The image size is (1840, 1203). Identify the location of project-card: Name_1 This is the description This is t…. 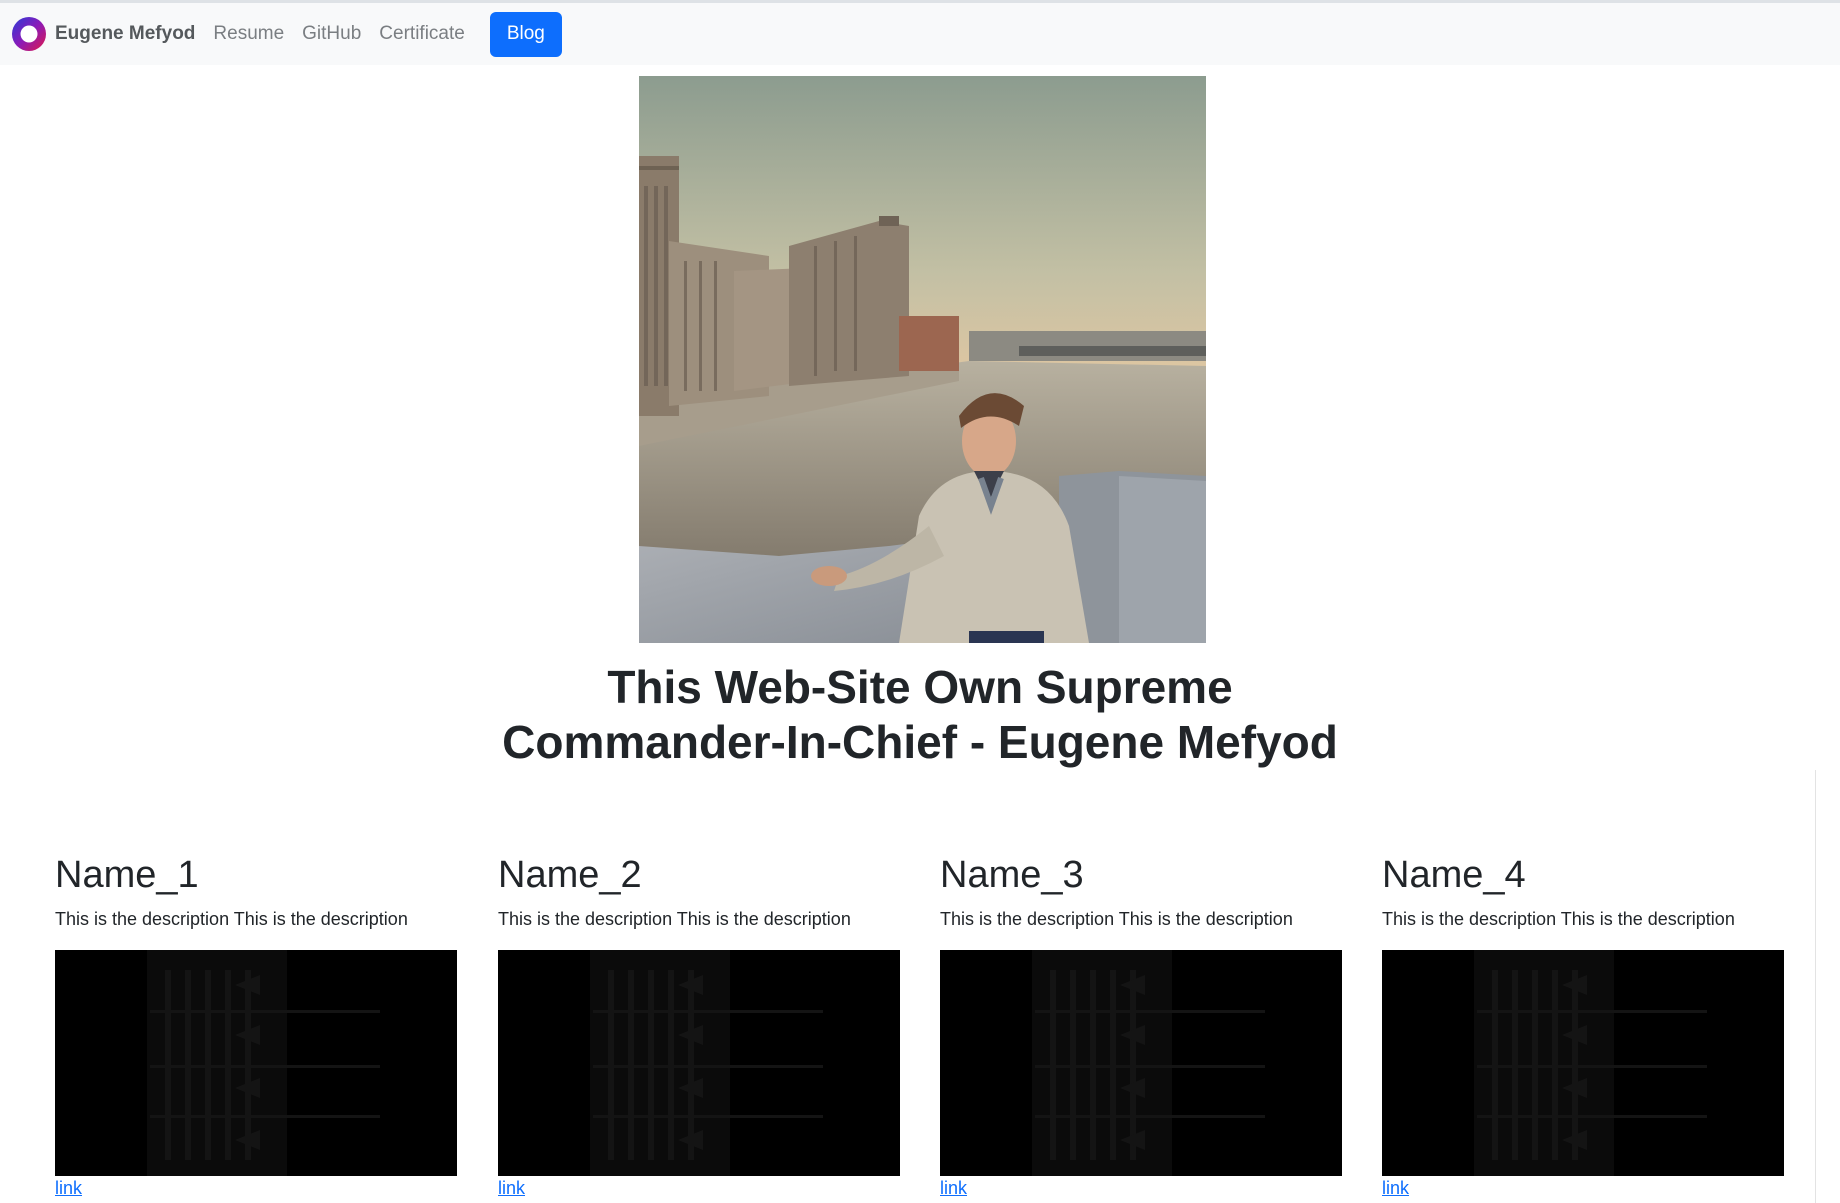
(256, 1025).